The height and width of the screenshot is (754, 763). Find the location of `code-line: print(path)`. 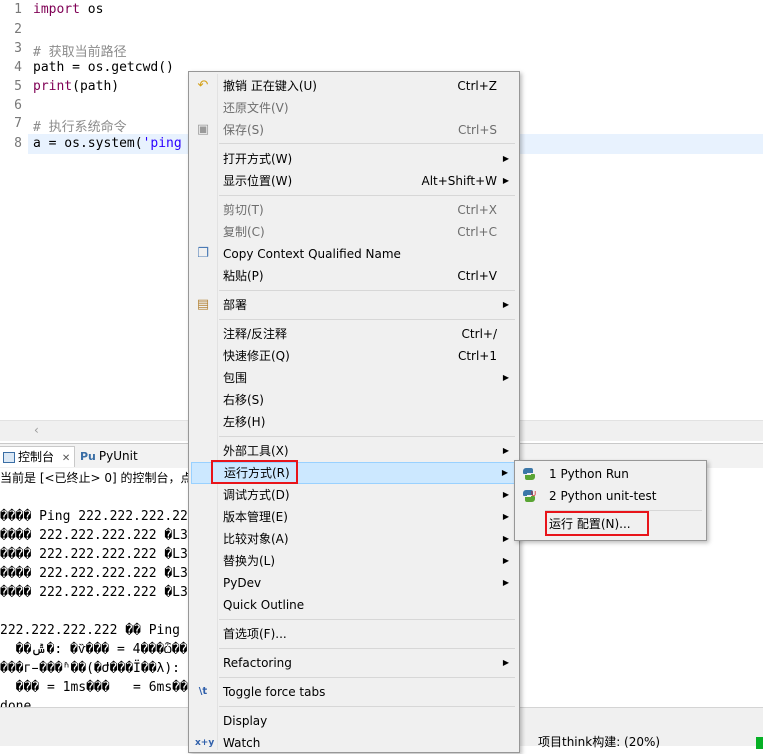

code-line: print(path) is located at coordinates (76, 86).